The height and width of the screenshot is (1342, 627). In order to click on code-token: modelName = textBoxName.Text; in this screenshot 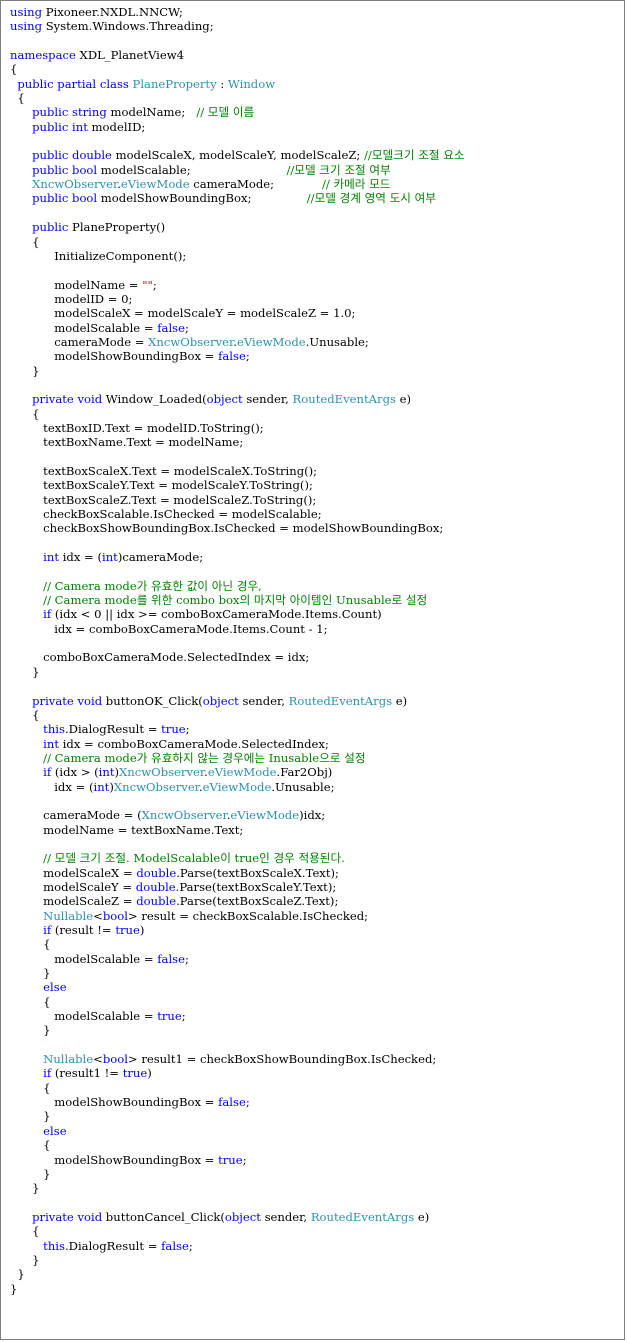, I will do `click(127, 829)`.